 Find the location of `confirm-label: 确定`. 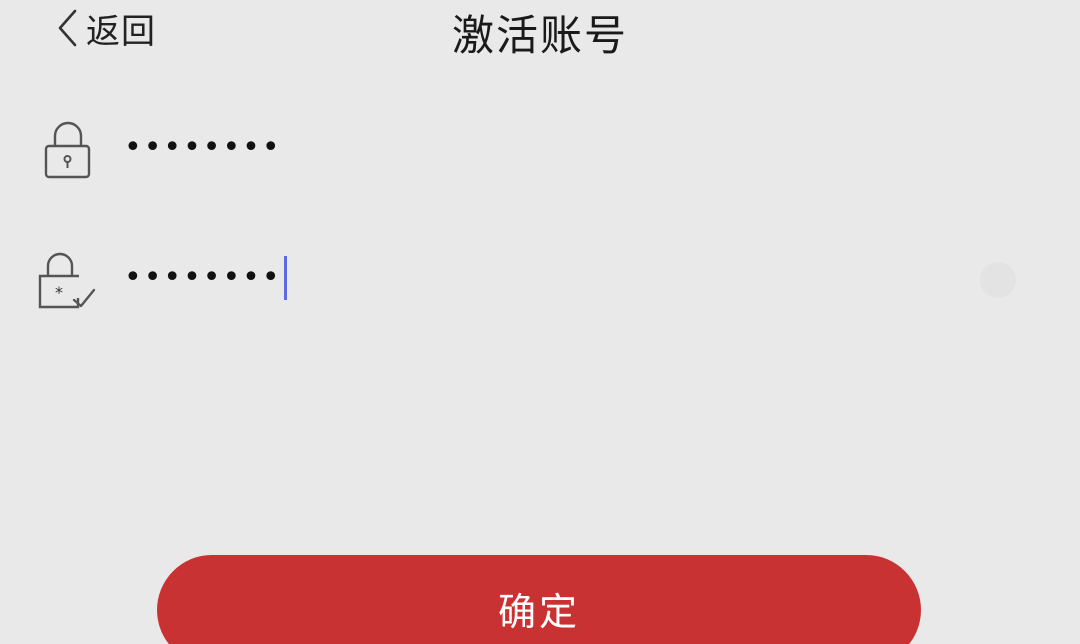

confirm-label: 确定 is located at coordinates (538, 612).